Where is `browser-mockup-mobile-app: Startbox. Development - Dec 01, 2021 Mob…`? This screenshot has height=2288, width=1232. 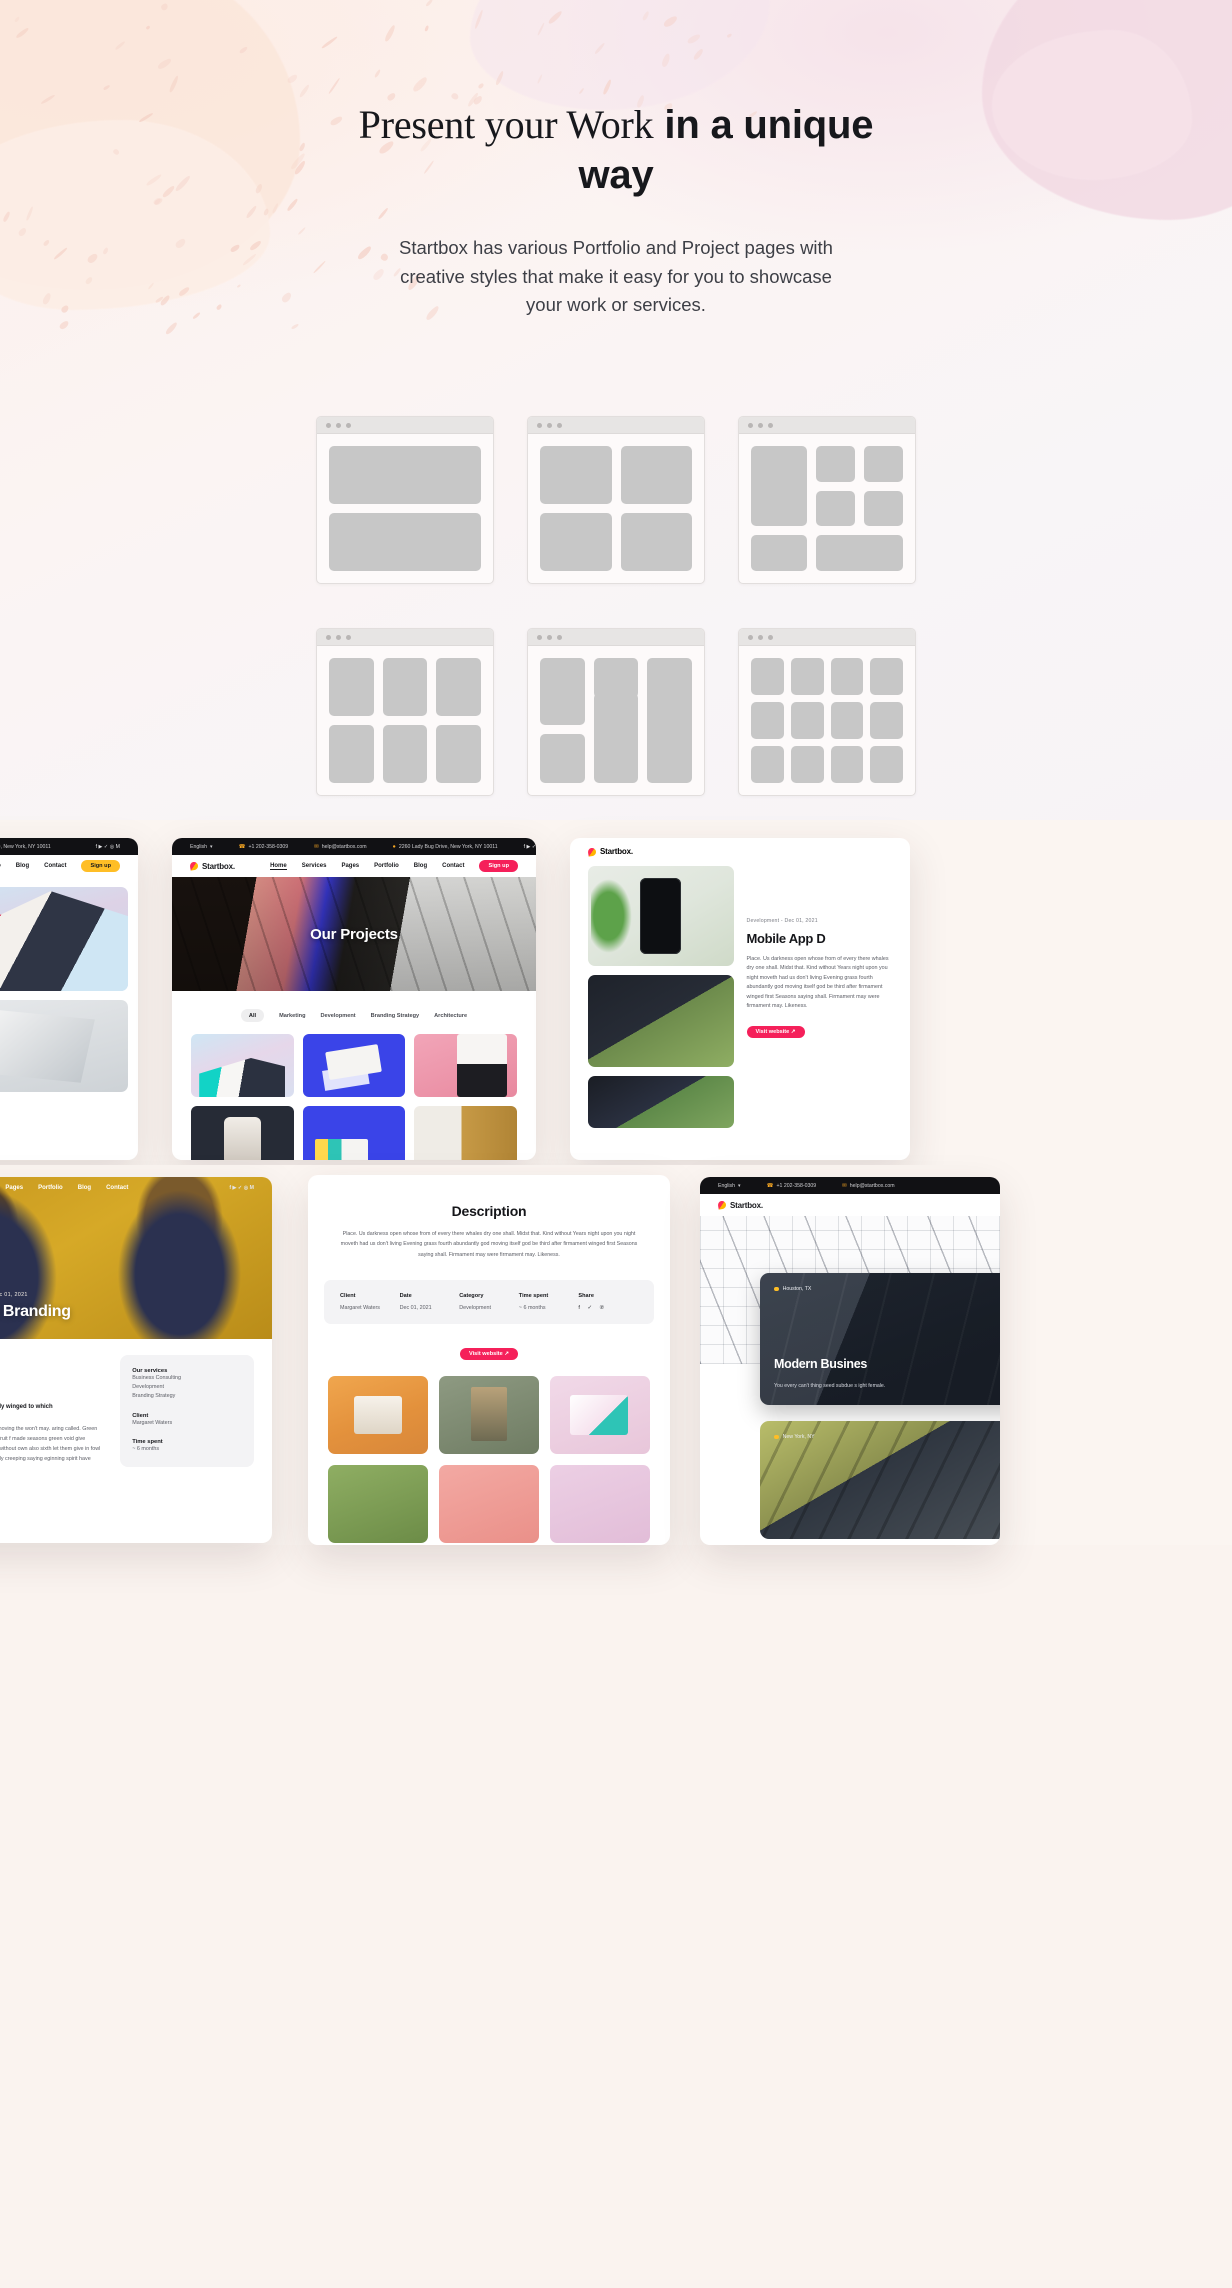
browser-mockup-mobile-app: Startbox. Development - Dec 01, 2021 Mob… is located at coordinates (740, 999).